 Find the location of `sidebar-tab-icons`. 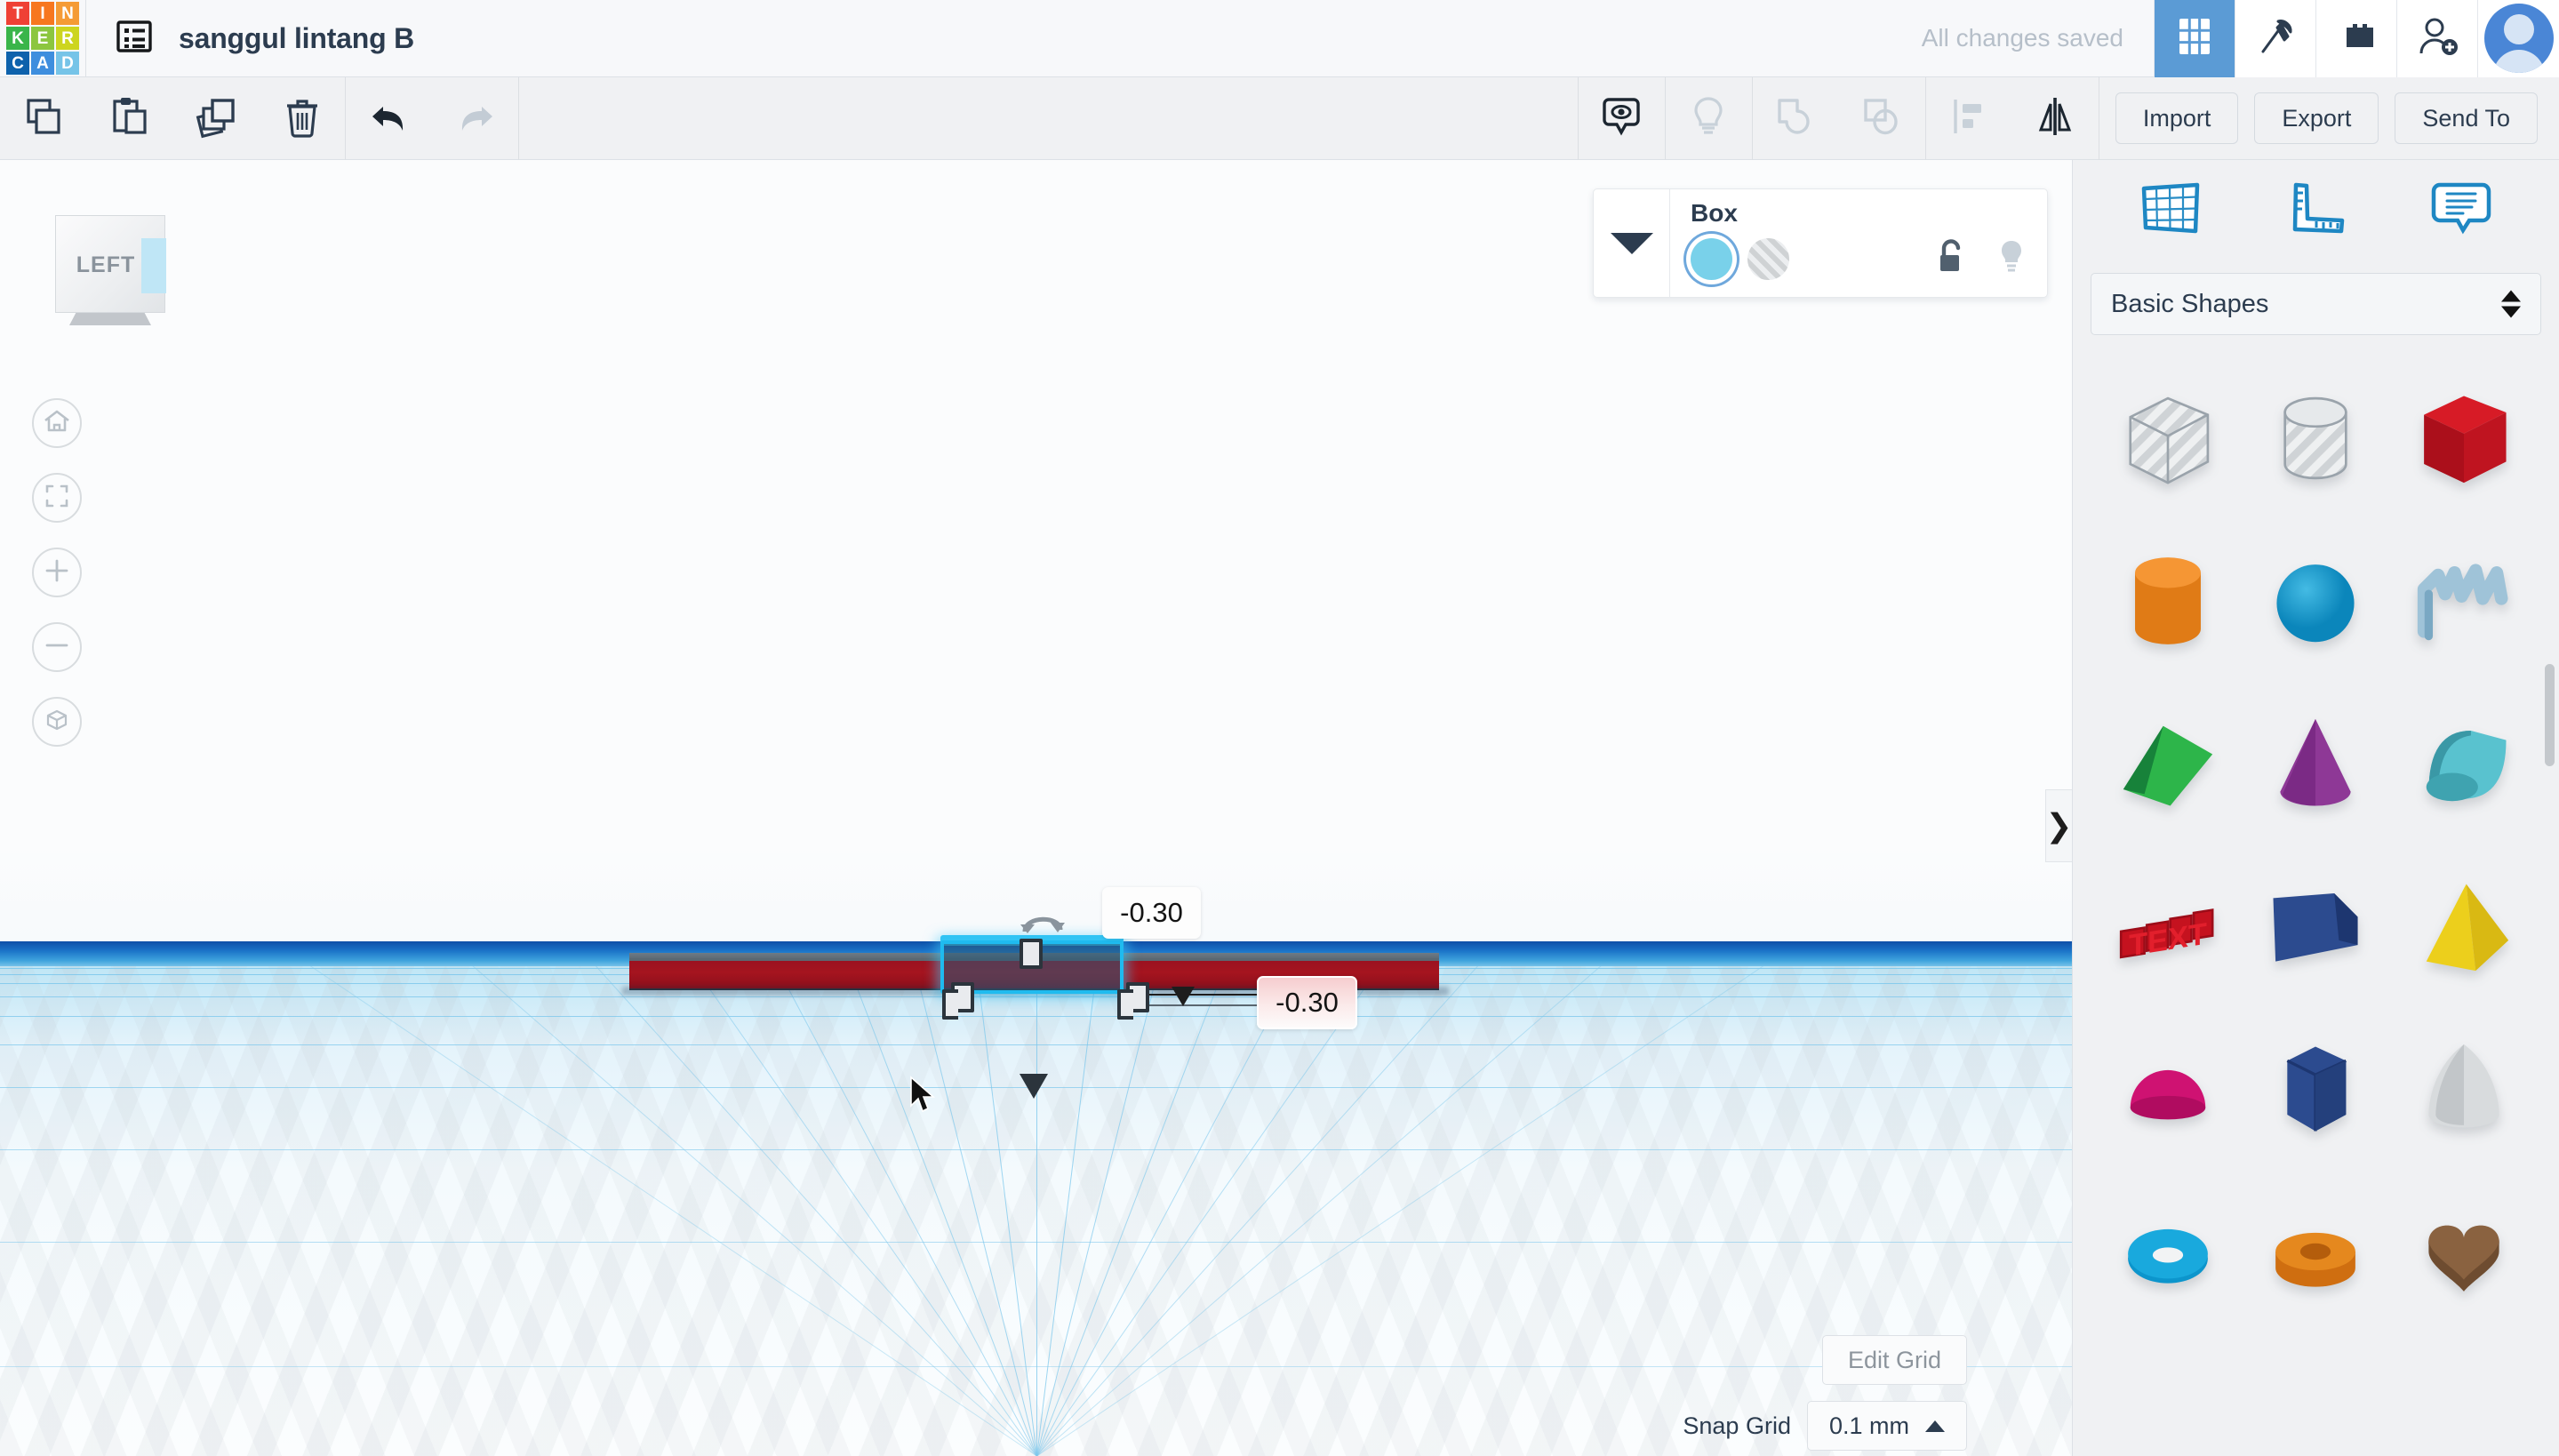

sidebar-tab-icons is located at coordinates (2316, 211).